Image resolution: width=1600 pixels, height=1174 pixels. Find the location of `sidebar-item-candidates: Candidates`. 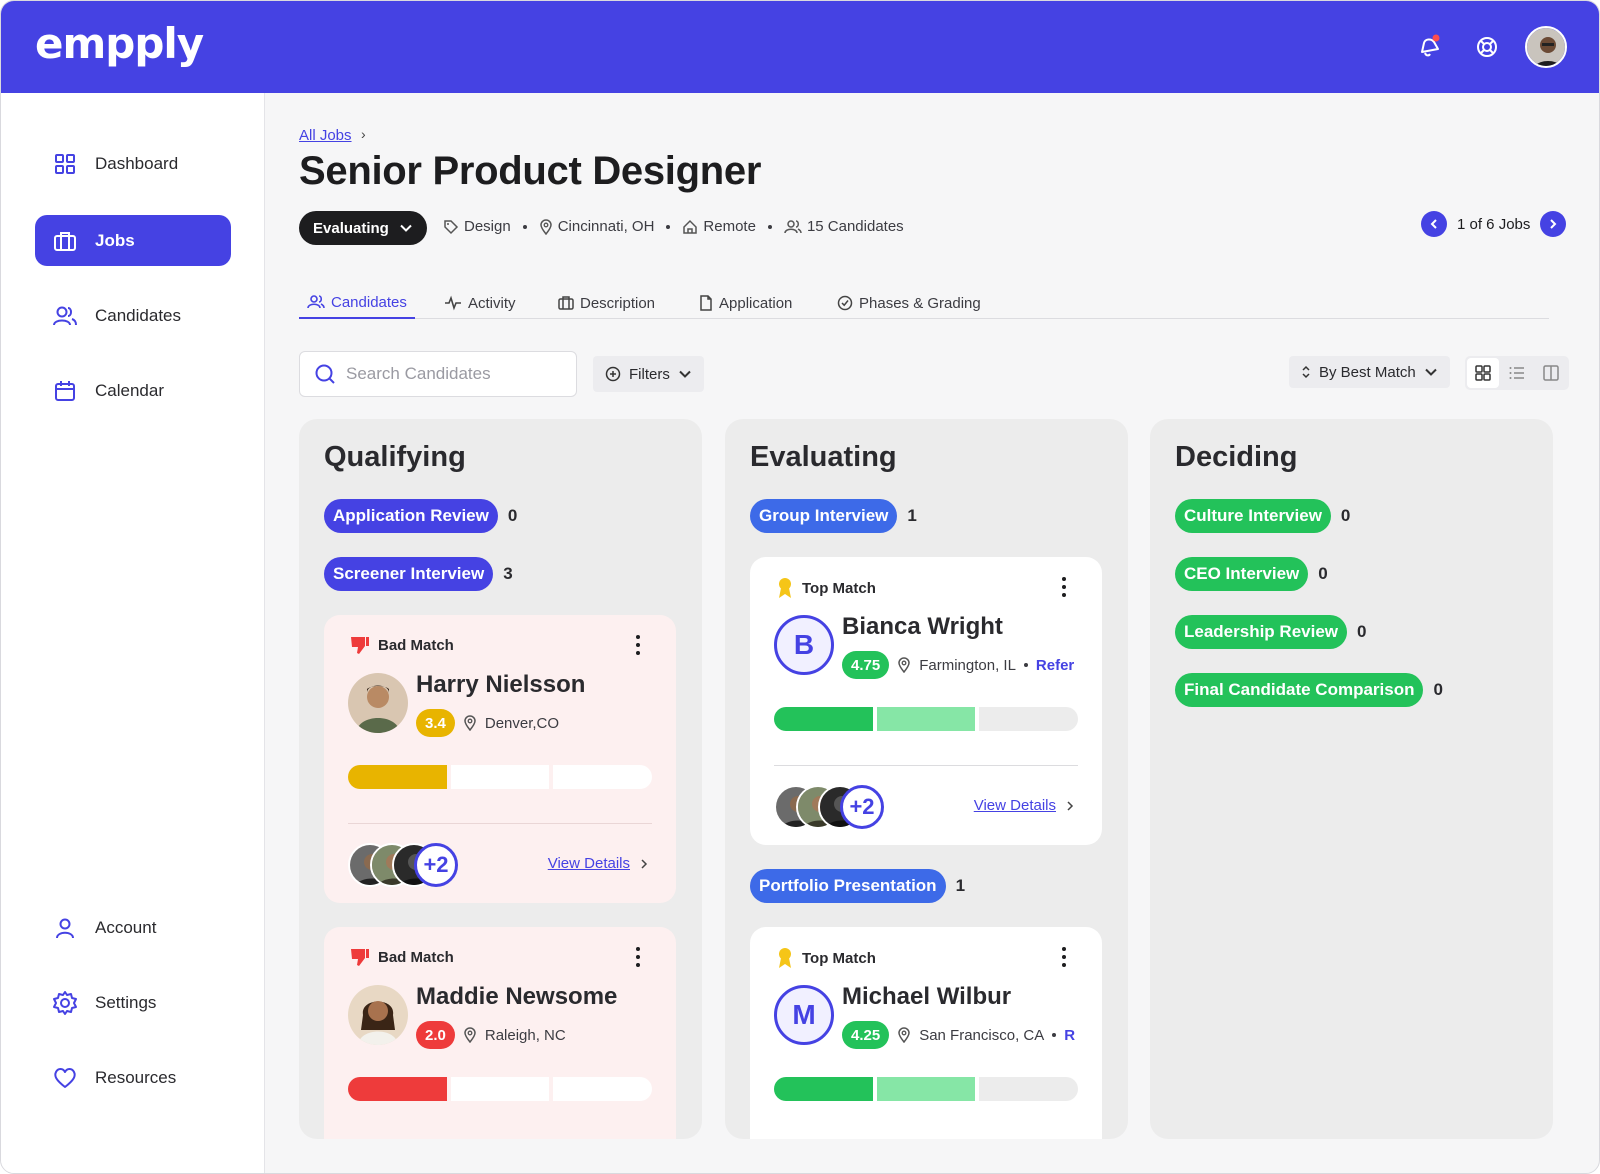

sidebar-item-candidates: Candidates is located at coordinates (133, 315).